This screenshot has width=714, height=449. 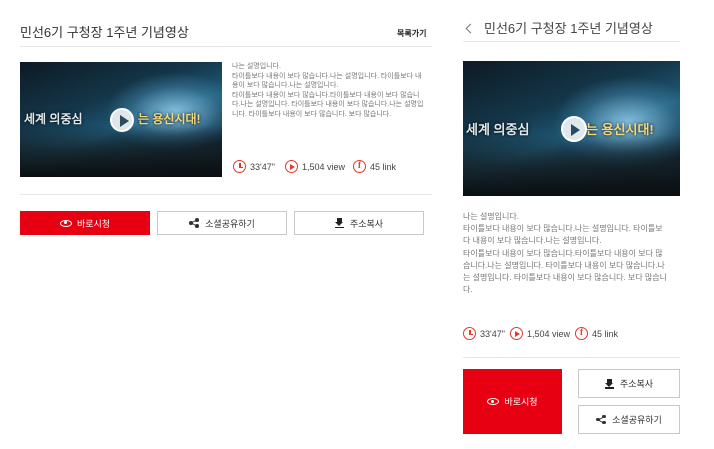 What do you see at coordinates (636, 384) in the screenshot?
I see `mobile-copy-url-label: 주소복사` at bounding box center [636, 384].